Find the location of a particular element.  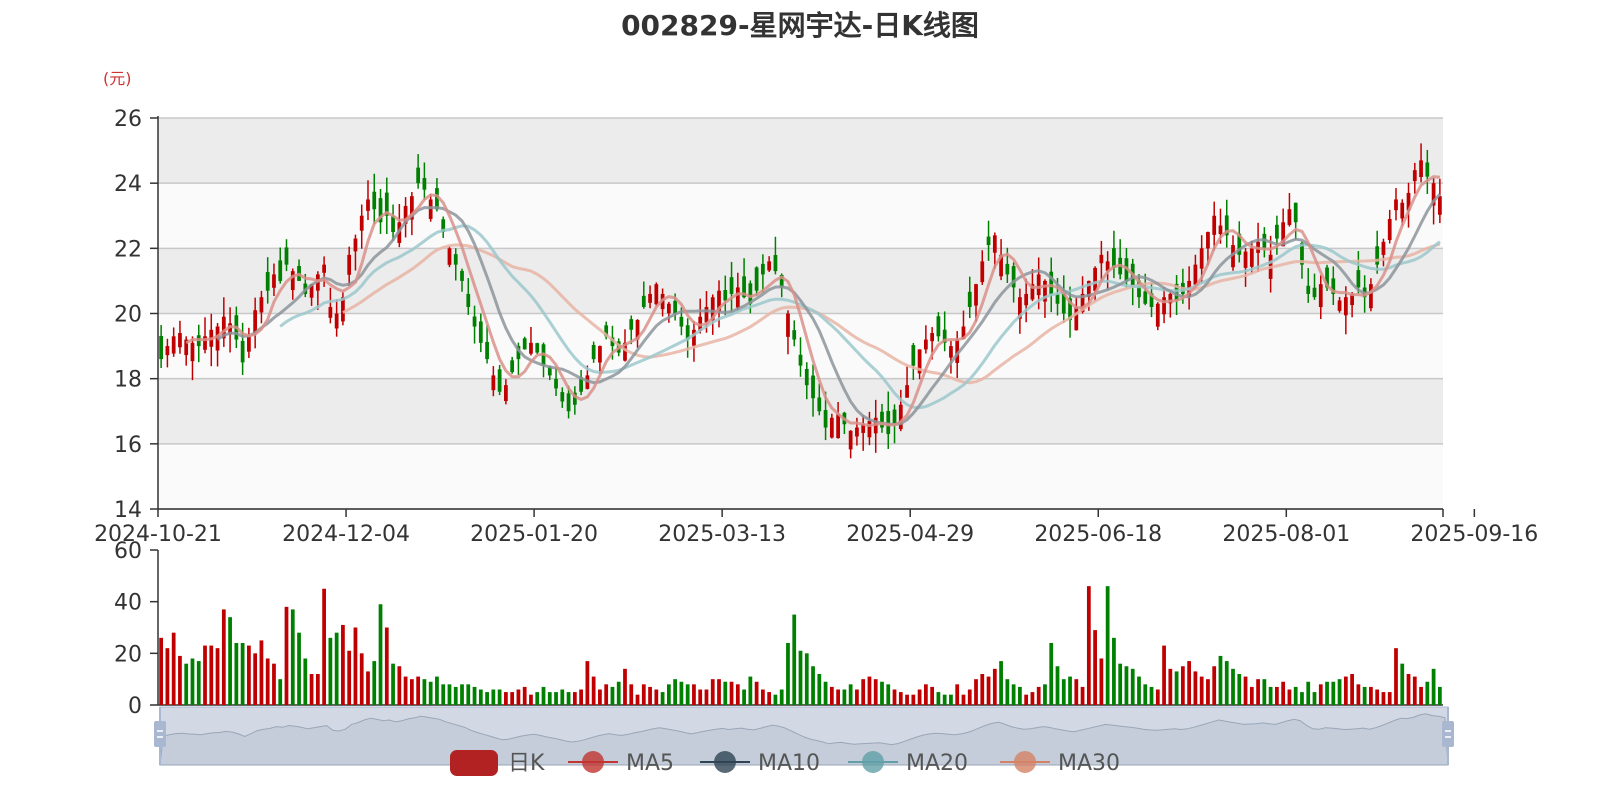

price-tick-label: 24 is located at coordinates (128, 184).